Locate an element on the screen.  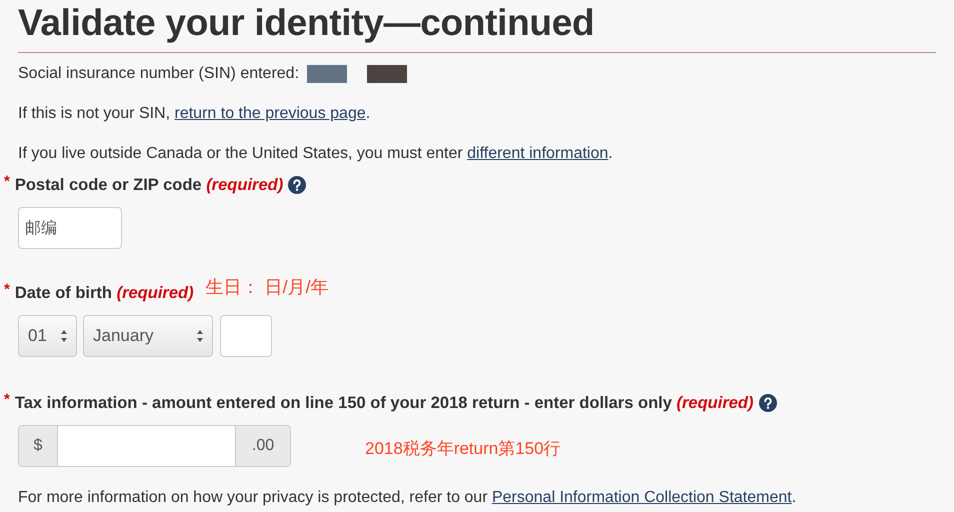
link: return to the previous page is located at coordinates (270, 113).